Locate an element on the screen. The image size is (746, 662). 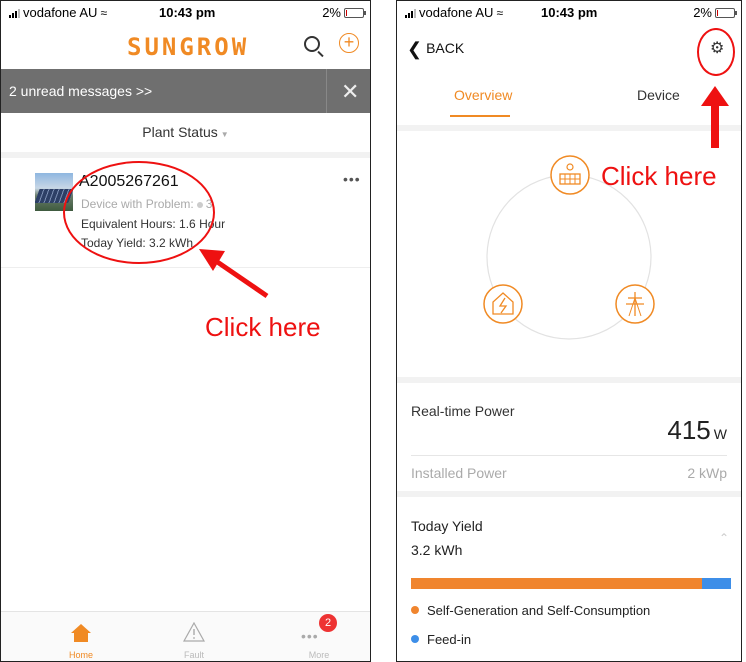
search-icon is located at coordinates (312, 44).